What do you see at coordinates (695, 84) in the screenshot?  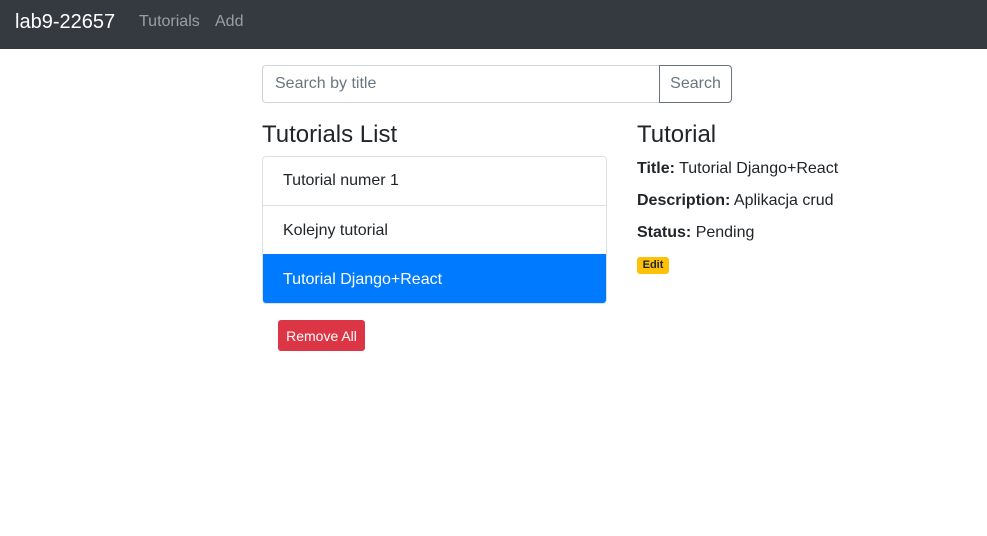 I see `search-button: Search` at bounding box center [695, 84].